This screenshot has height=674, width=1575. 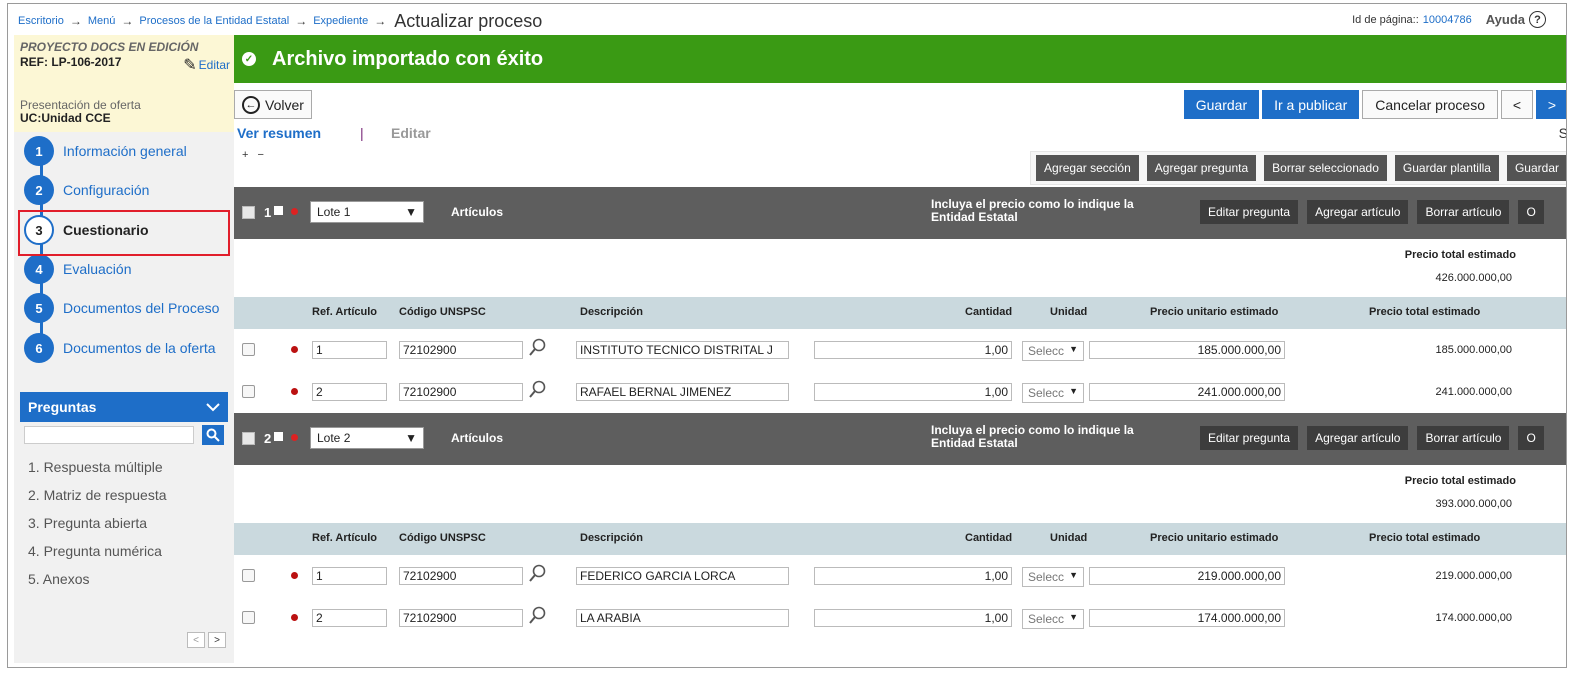 I want to click on prev-button: <, so click(x=1517, y=104).